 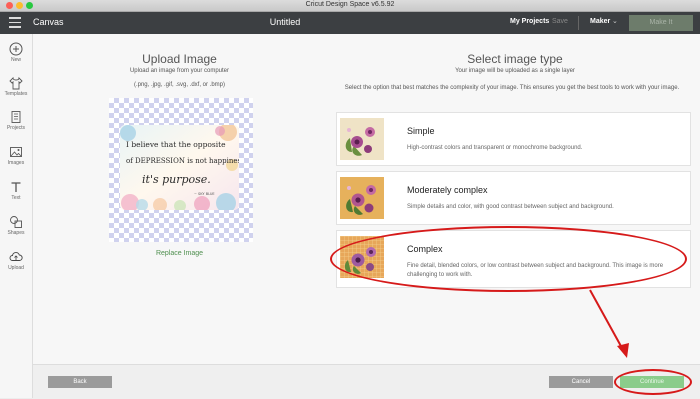 What do you see at coordinates (653, 382) in the screenshot?
I see `annotation-ellipse-continue` at bounding box center [653, 382].